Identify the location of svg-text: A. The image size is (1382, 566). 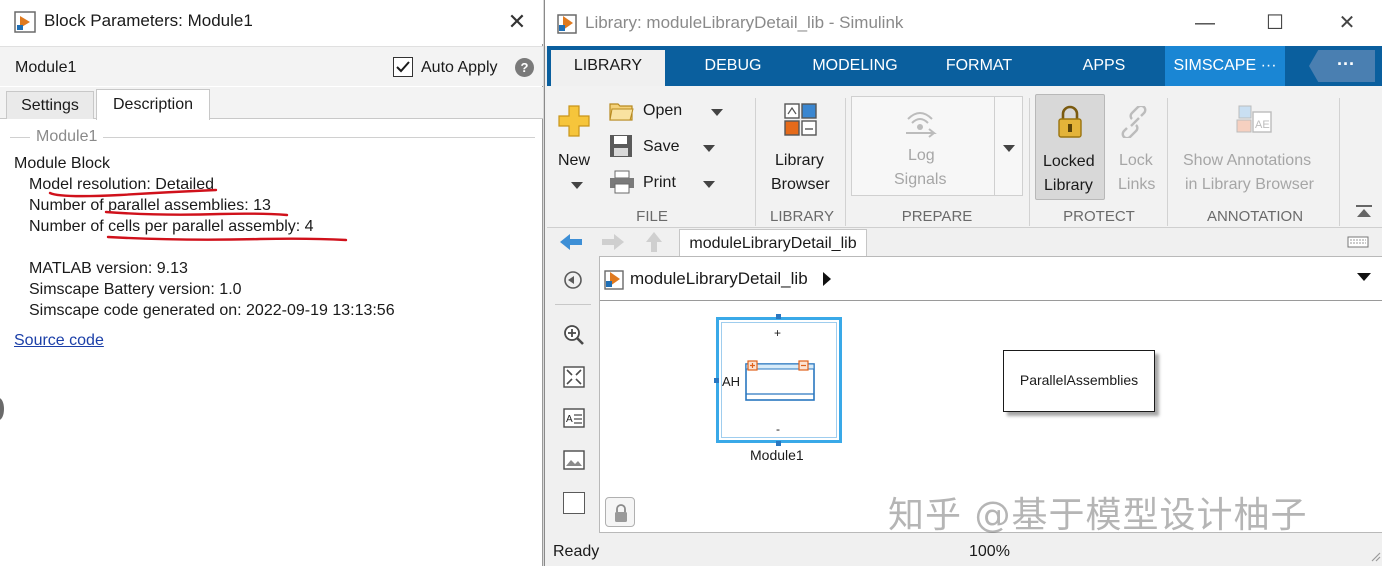
(569, 419).